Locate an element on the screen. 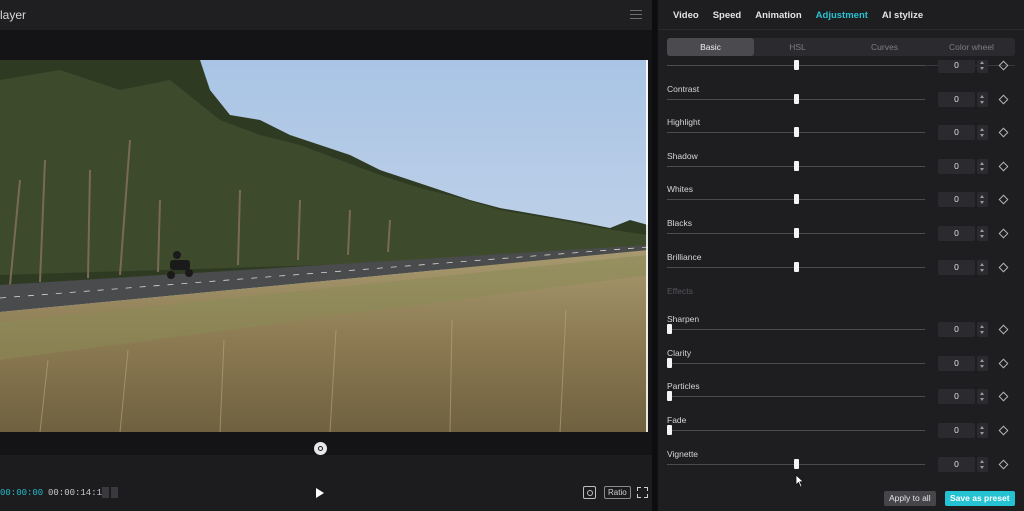 This screenshot has width=1024, height=511. sharpen-label: Sharpen is located at coordinates (683, 319).